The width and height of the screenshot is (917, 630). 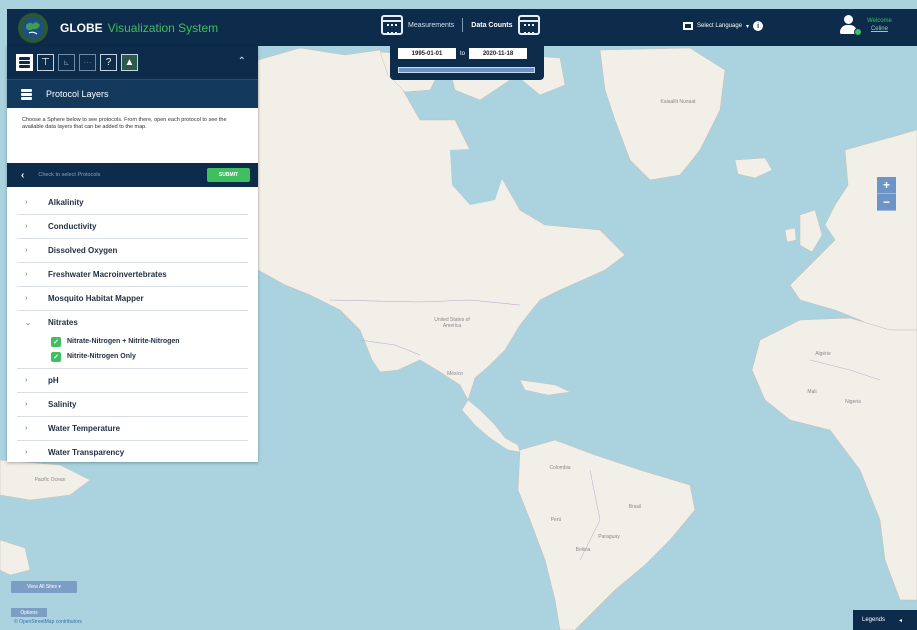 I want to click on user-tool-button: ▲, so click(x=129, y=62).